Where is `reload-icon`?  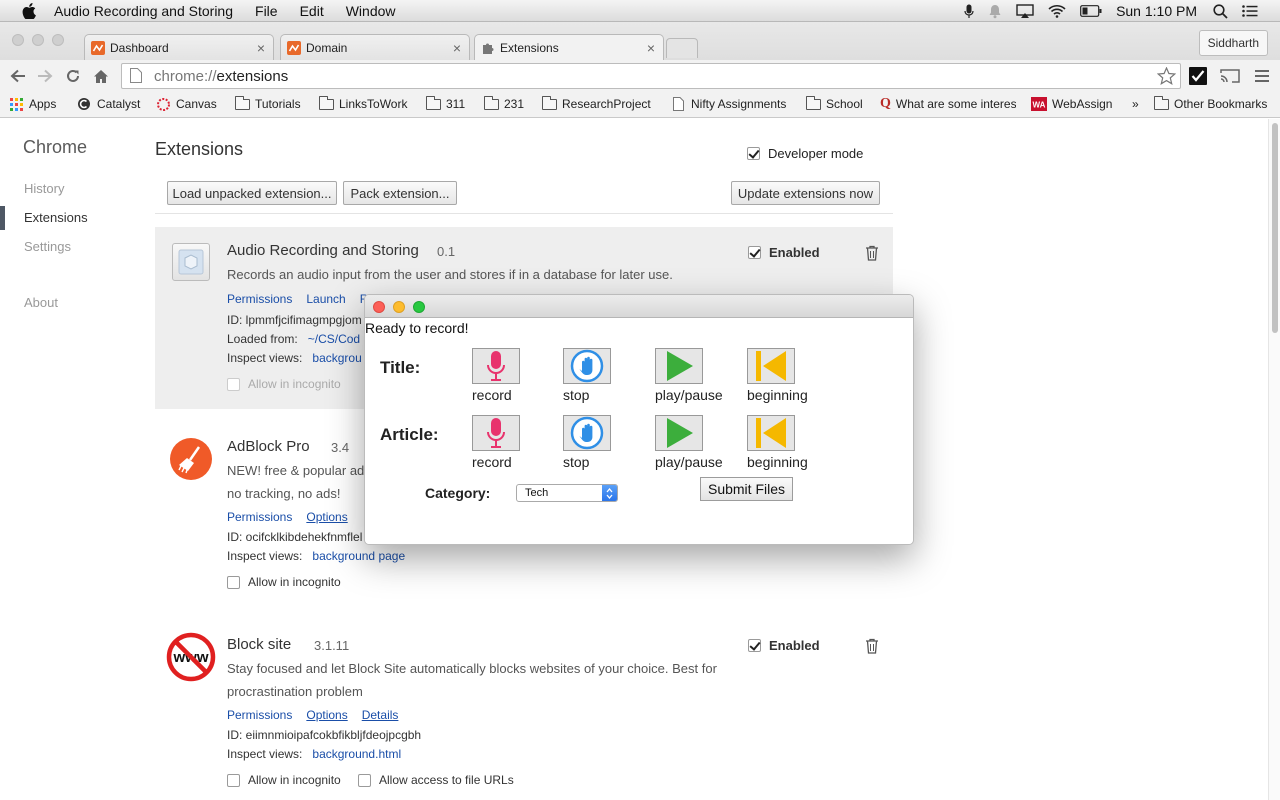 reload-icon is located at coordinates (73, 76).